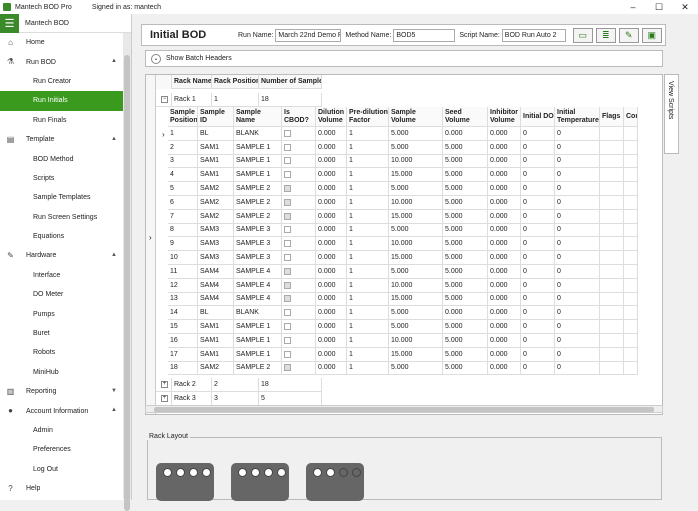  I want to click on sidebar-item-sample-templates: Sample Templates, so click(61, 197).